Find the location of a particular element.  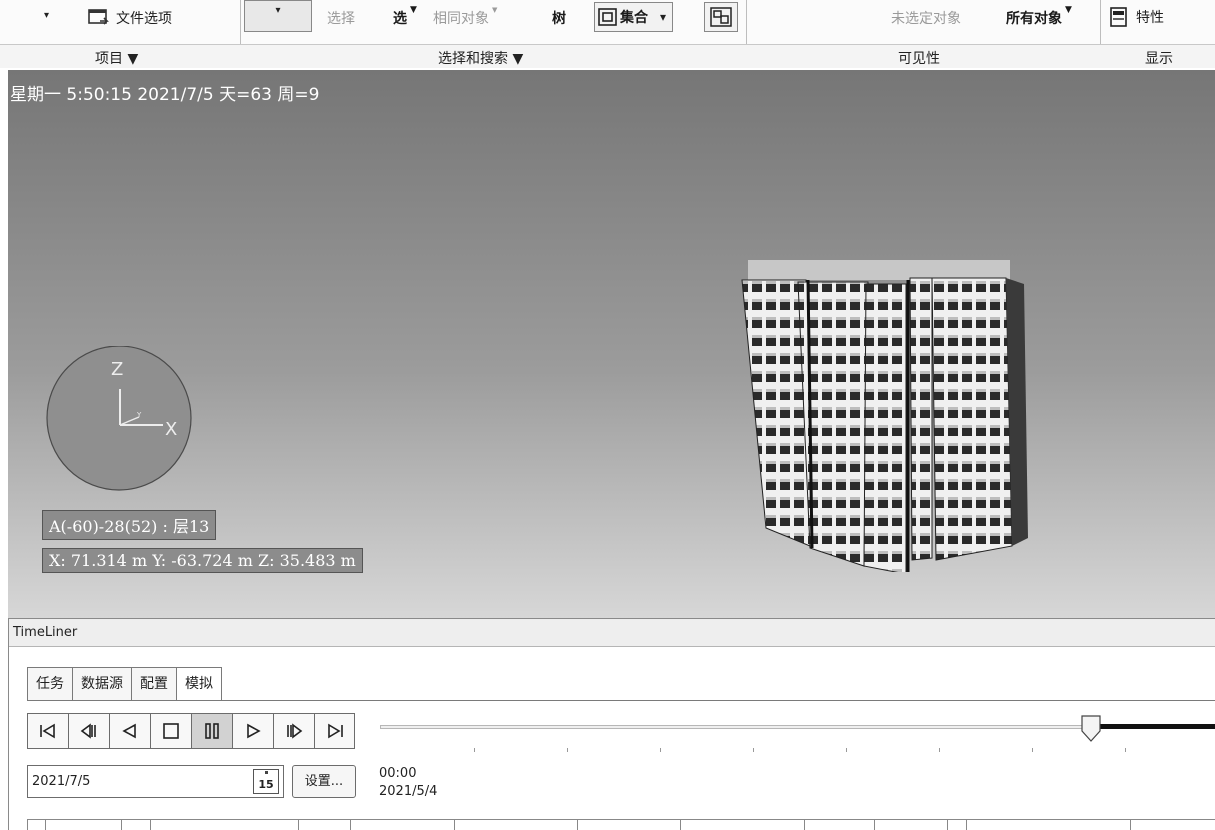

hide-unselected-button: 未选定对象 is located at coordinates (926, 18).